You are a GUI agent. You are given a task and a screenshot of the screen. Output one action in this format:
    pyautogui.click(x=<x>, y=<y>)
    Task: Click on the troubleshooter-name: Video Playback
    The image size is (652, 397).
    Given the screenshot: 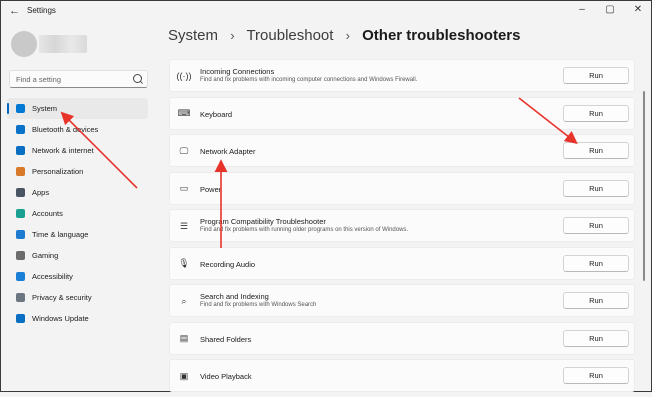 What is the action you would take?
    pyautogui.click(x=226, y=376)
    